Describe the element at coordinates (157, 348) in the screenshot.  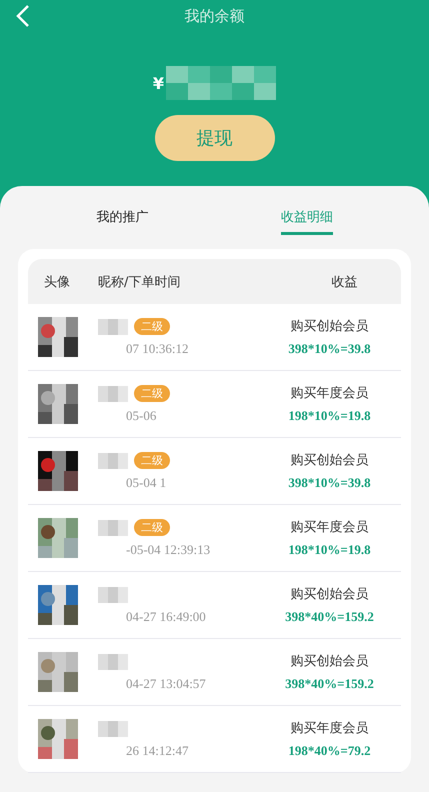
I see `order-time: 07 10:36:12` at that location.